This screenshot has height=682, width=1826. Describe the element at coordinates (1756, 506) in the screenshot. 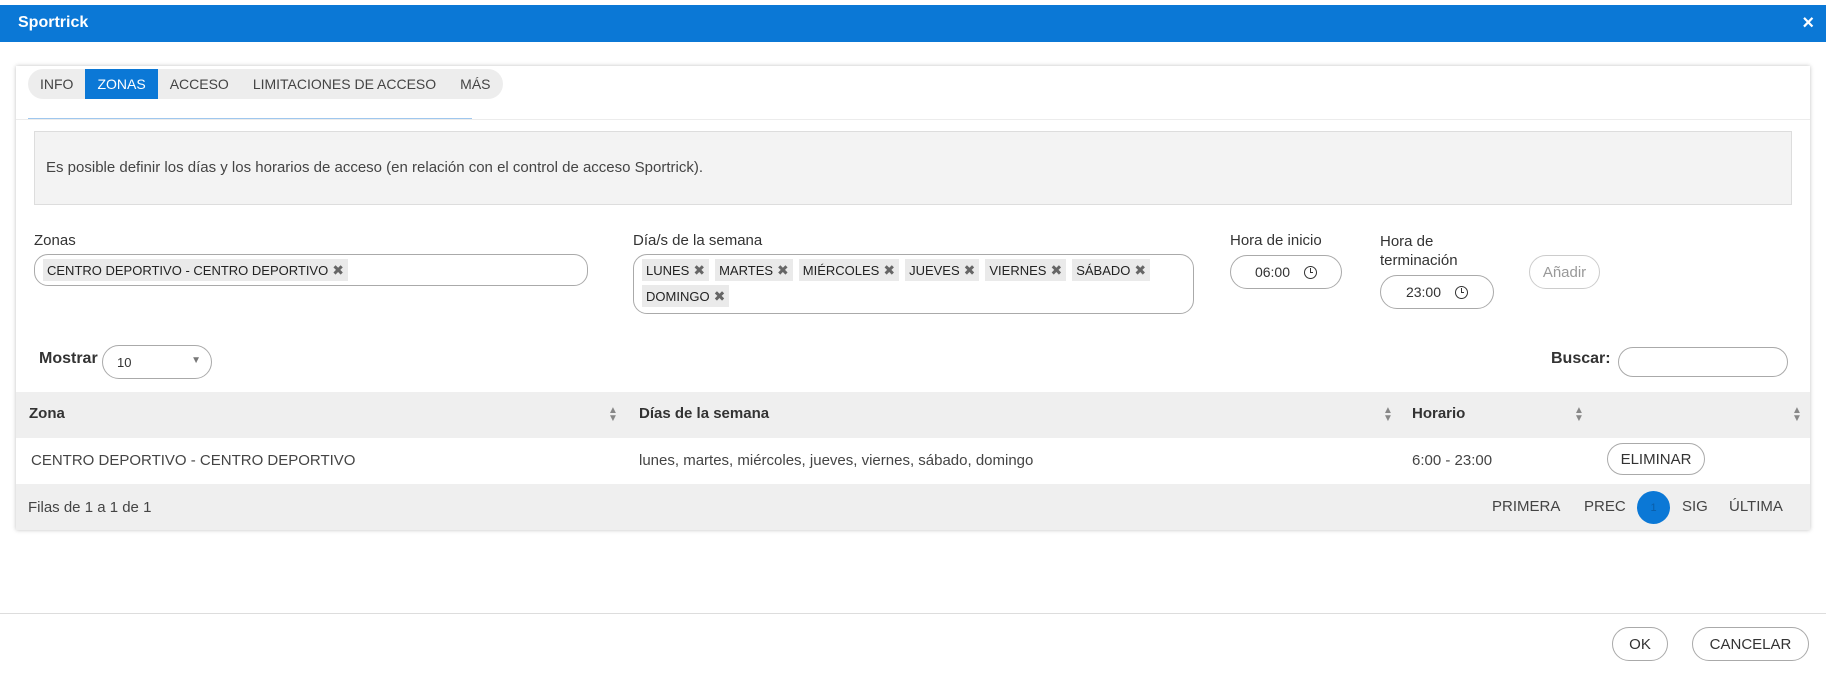

I see `pagination-last: ÚLTIMA` at that location.